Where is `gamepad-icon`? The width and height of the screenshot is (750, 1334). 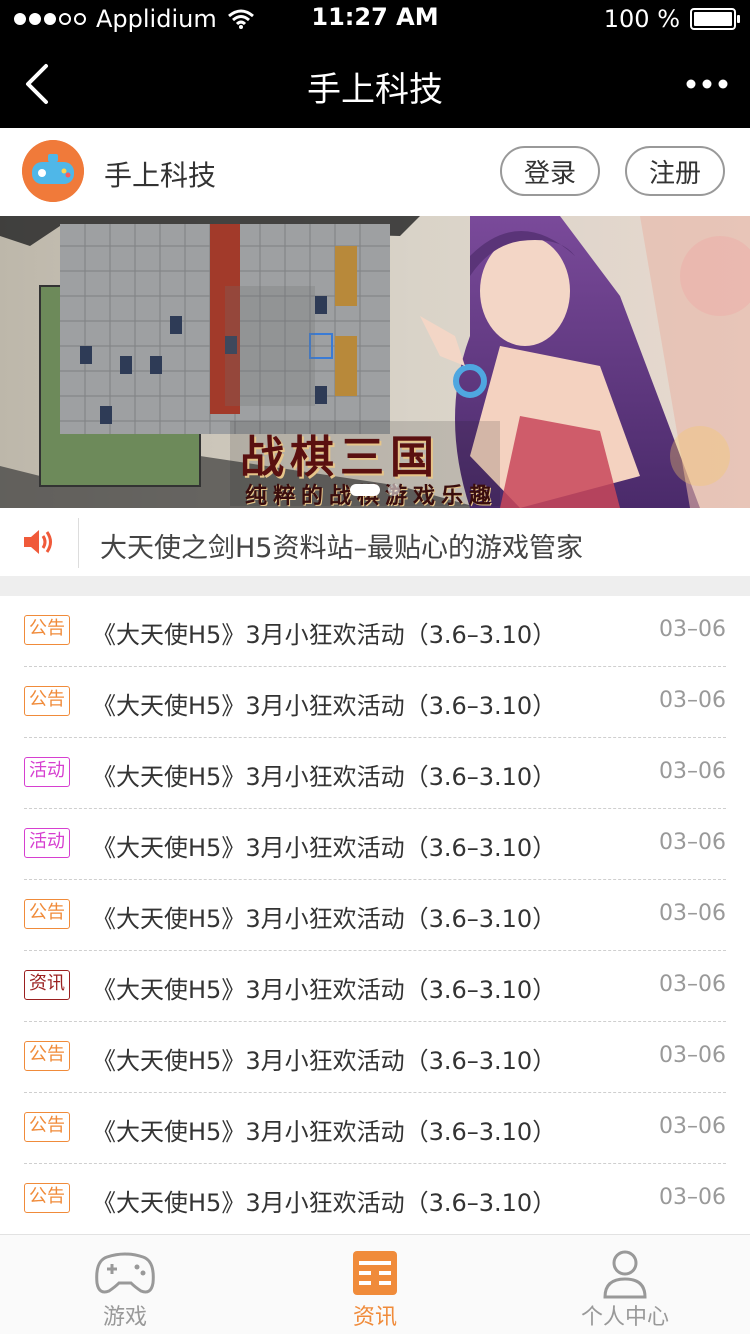 gamepad-icon is located at coordinates (125, 1273).